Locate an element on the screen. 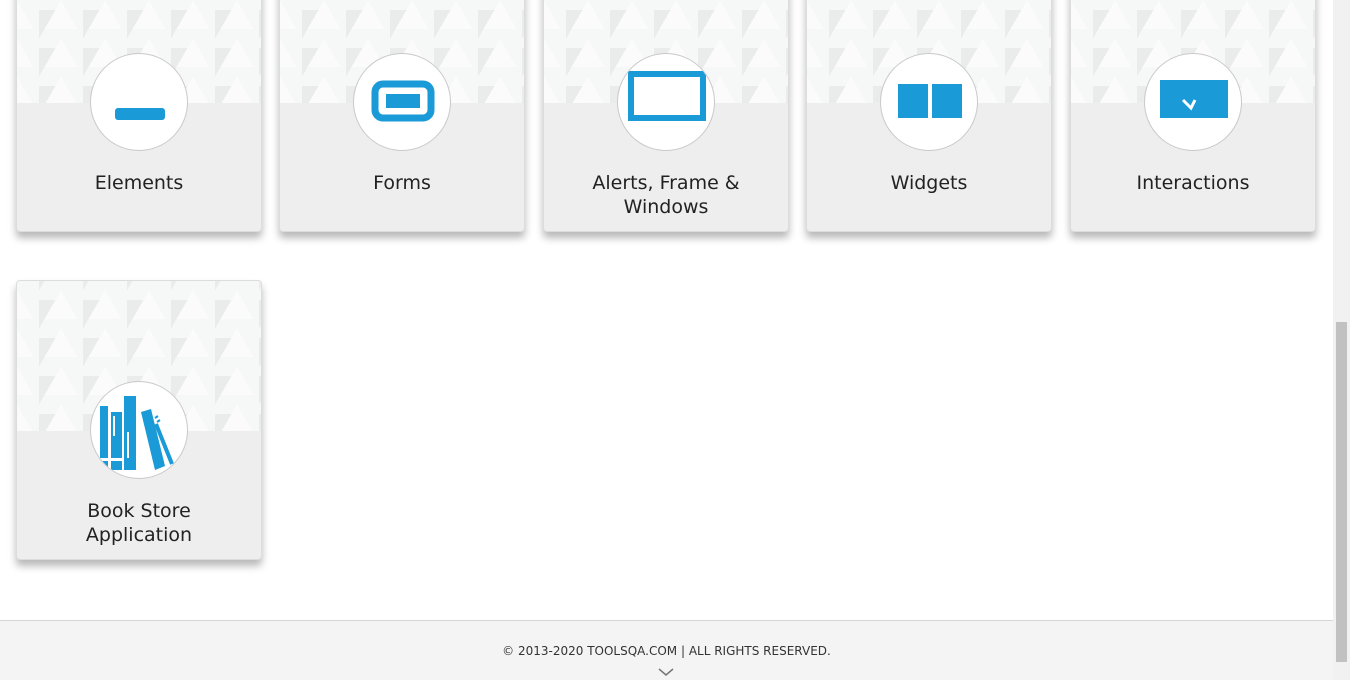 The height and width of the screenshot is (680, 1350). category-card-alerts-frame-windows: Alerts, Frame & Windows is located at coordinates (666, 116).